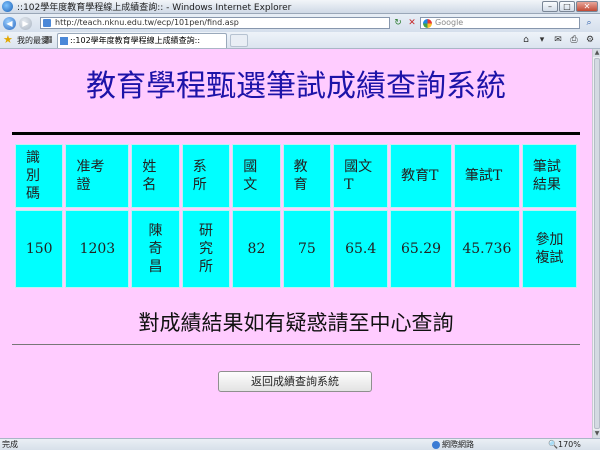 Image resolution: width=600 pixels, height=450 pixels. Describe the element at coordinates (206, 176) in the screenshot. I see `header-cell: 系所` at that location.